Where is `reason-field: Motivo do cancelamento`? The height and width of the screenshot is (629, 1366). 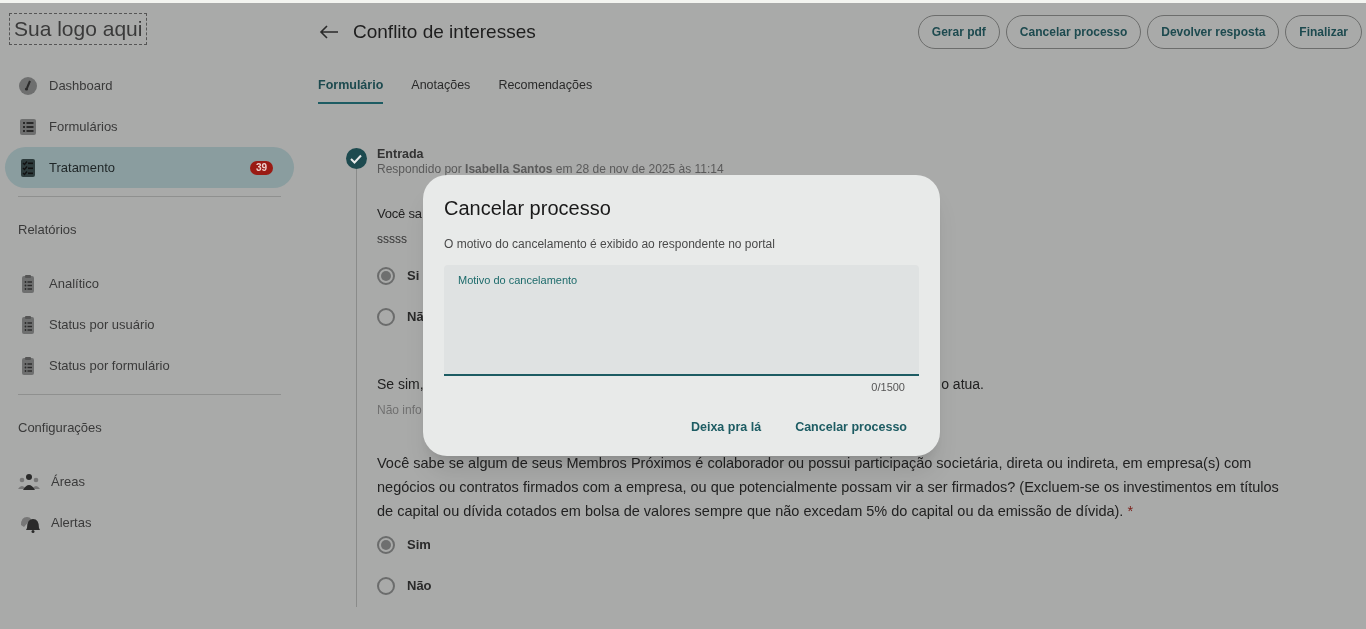
reason-field: Motivo do cancelamento is located at coordinates (681, 320).